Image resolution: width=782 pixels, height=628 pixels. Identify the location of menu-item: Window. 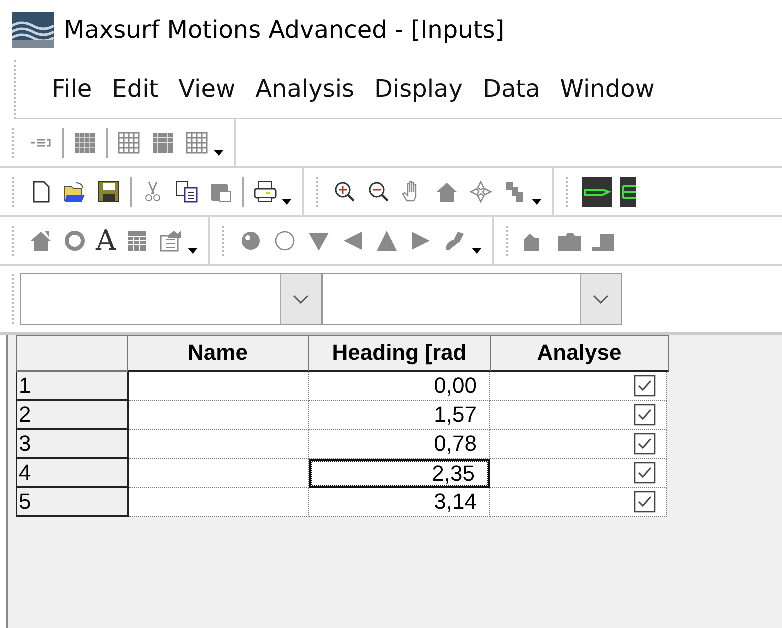
(607, 89).